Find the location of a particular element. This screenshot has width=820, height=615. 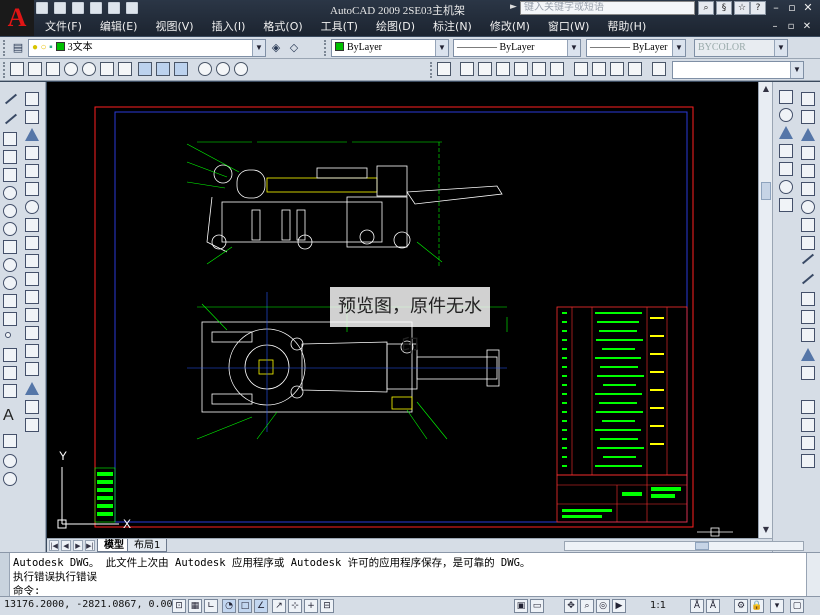

vertical-scrollbar: ▲ ▼ is located at coordinates (765, 310).